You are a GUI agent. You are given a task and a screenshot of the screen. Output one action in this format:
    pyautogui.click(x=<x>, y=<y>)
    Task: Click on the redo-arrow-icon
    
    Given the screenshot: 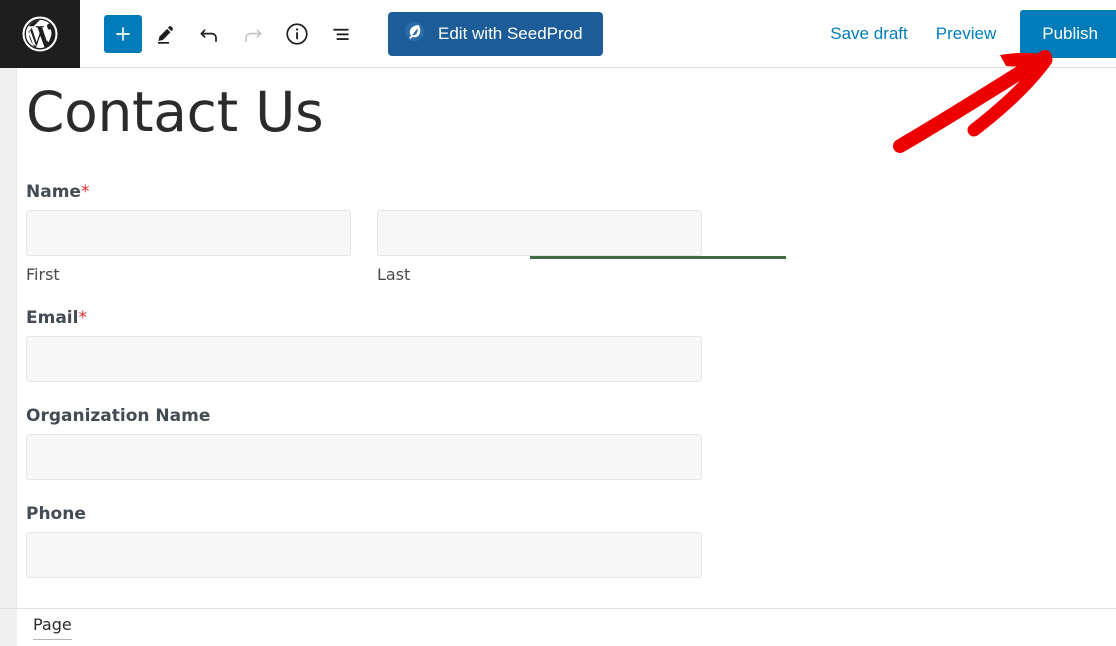 What is the action you would take?
    pyautogui.click(x=253, y=34)
    